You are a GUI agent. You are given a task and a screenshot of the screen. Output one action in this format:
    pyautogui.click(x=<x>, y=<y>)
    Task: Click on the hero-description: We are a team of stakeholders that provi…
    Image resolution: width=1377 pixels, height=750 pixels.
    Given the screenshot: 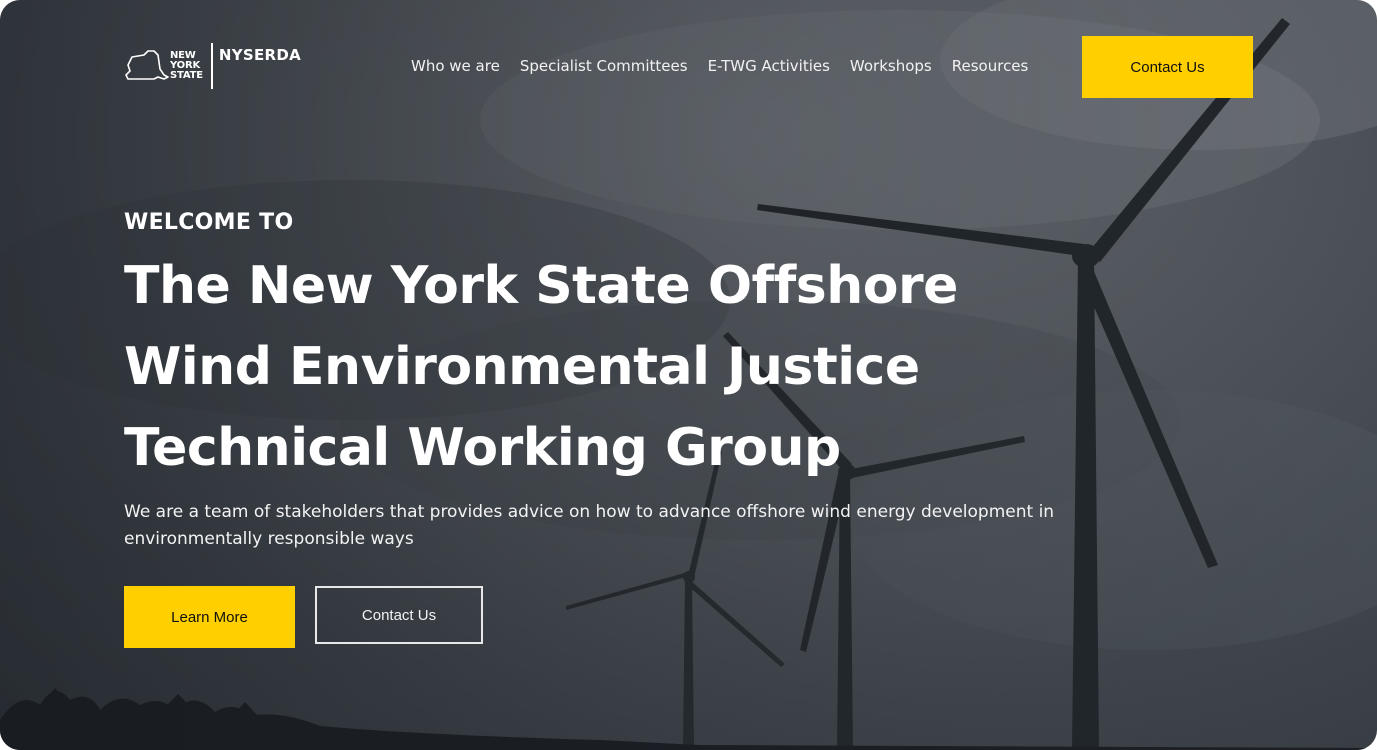 What is the action you would take?
    pyautogui.click(x=589, y=525)
    